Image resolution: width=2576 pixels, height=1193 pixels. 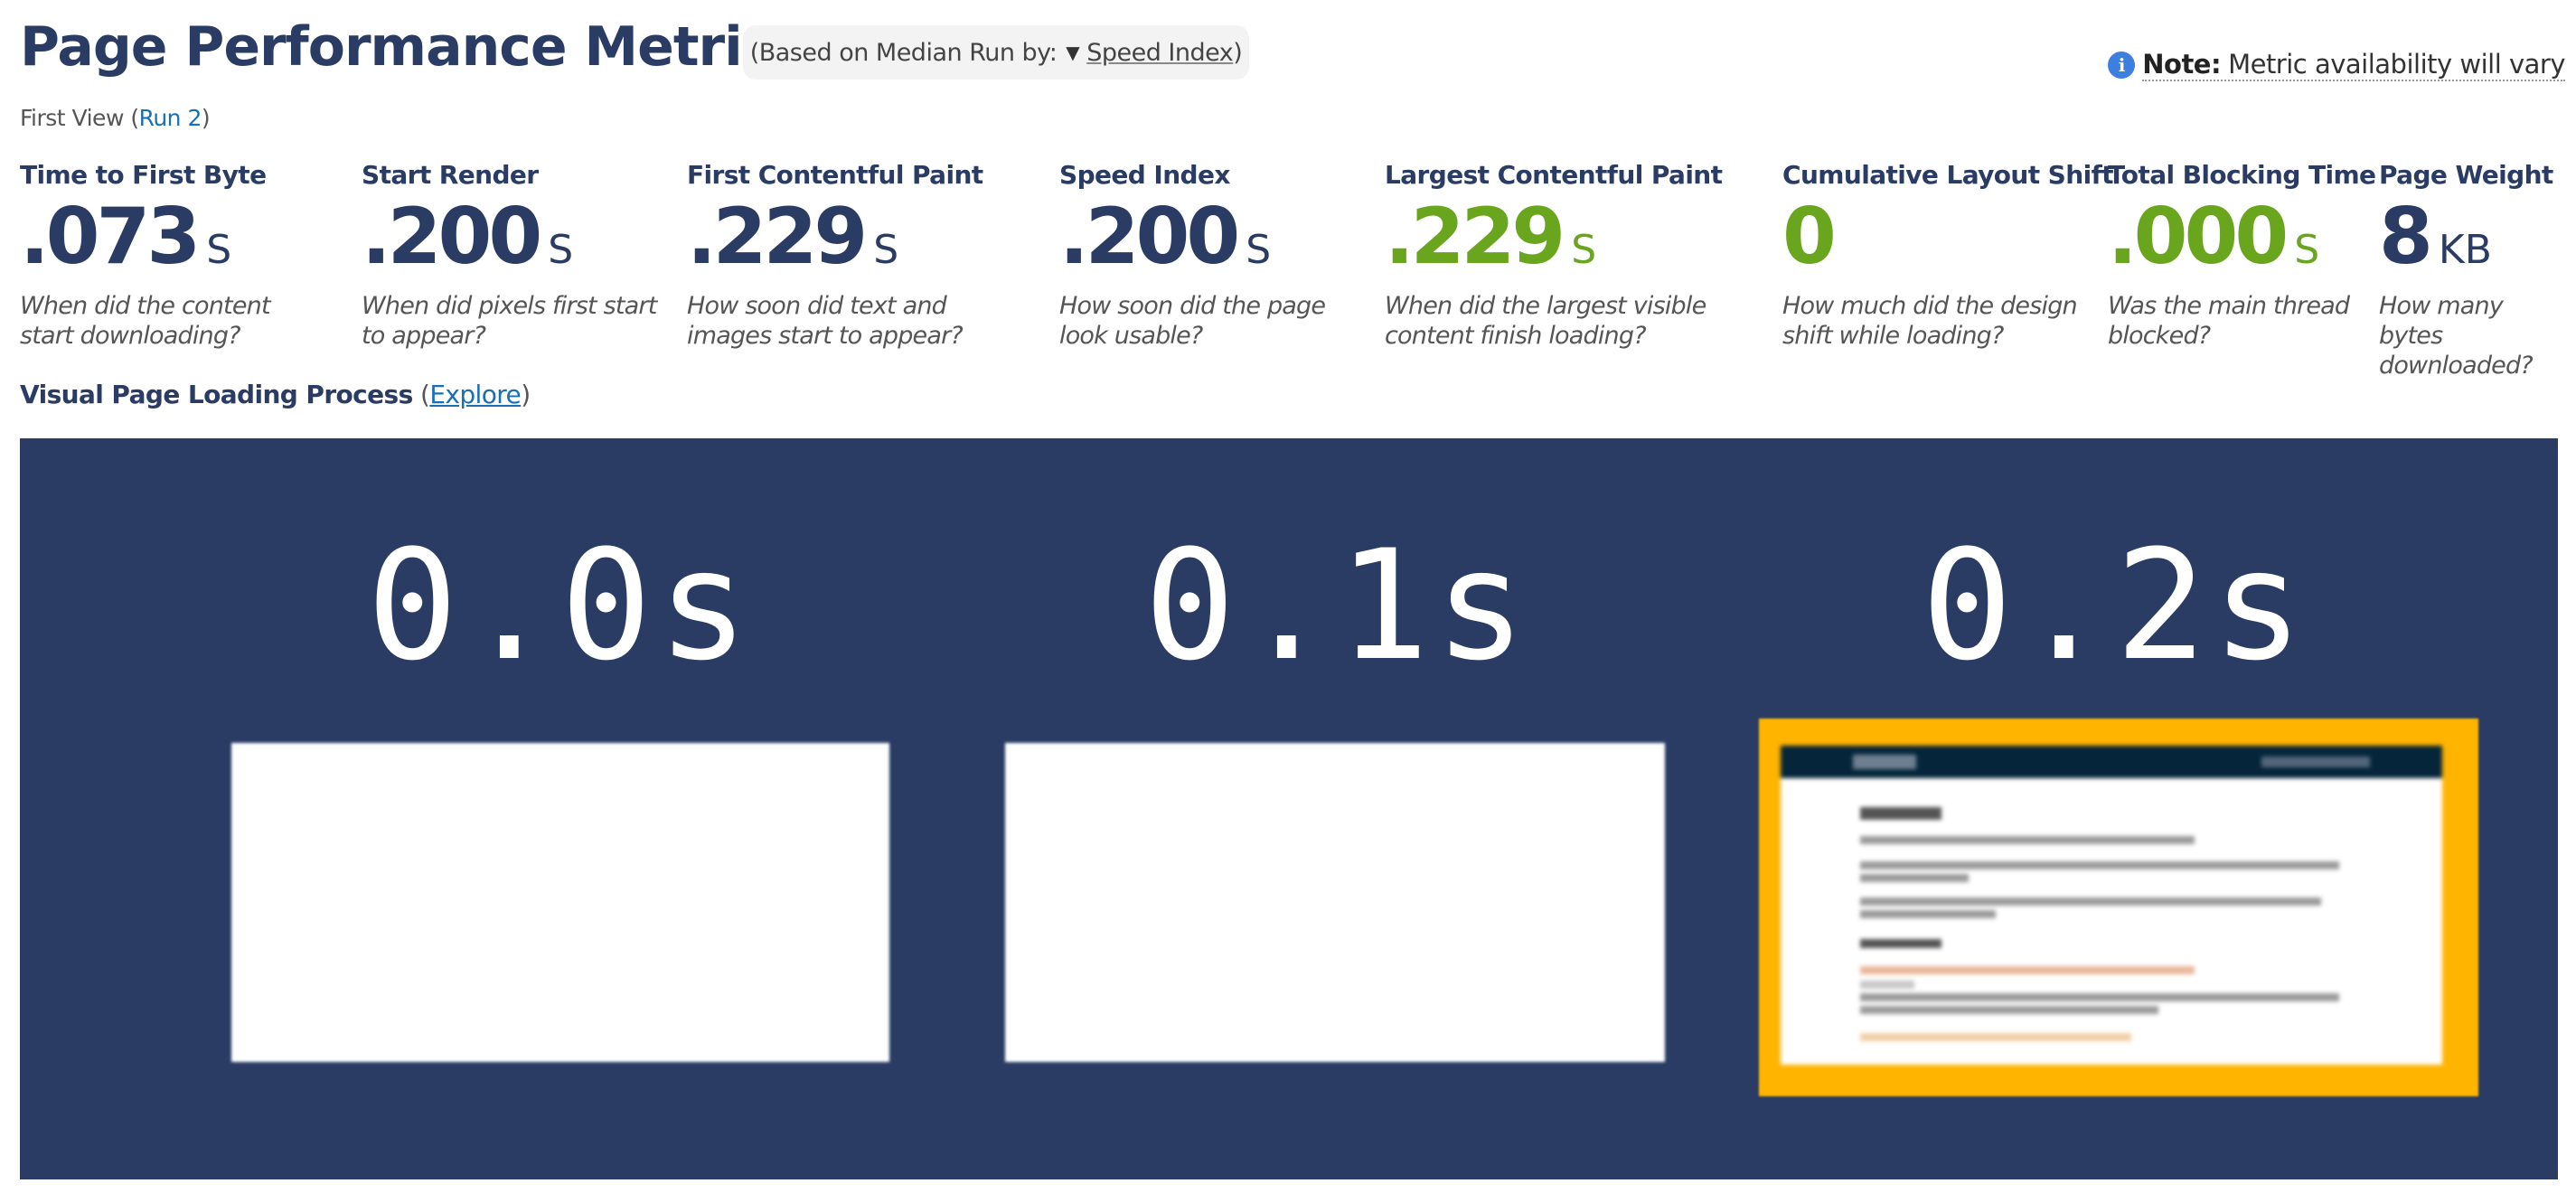 What do you see at coordinates (2465, 250) in the screenshot?
I see `metric-unit: KB` at bounding box center [2465, 250].